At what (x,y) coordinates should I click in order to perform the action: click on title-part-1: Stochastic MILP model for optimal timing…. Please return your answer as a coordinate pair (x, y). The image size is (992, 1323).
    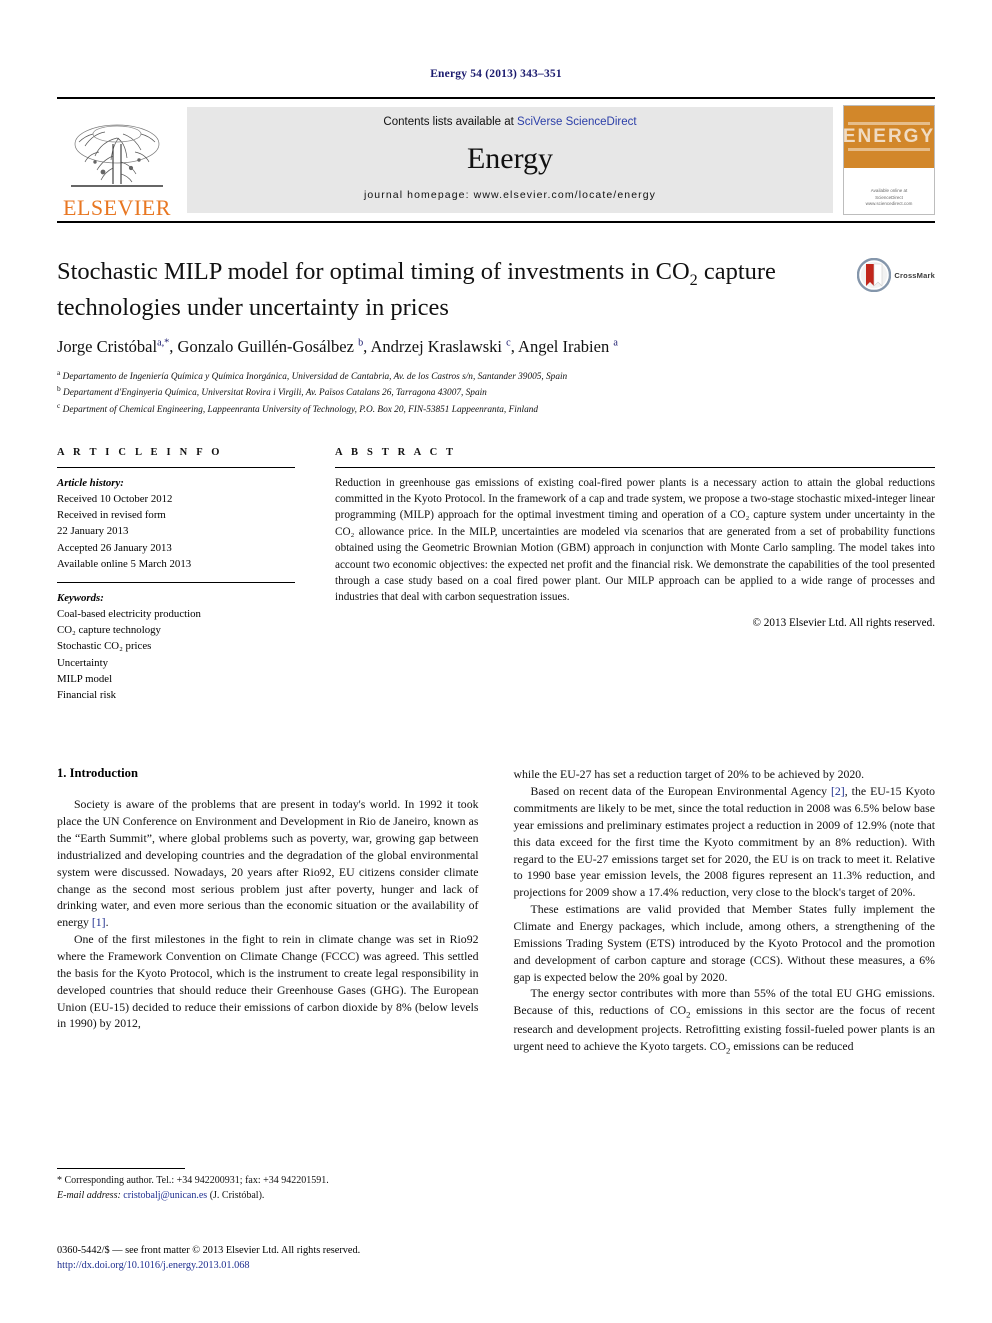
    Looking at the image, I should click on (373, 271).